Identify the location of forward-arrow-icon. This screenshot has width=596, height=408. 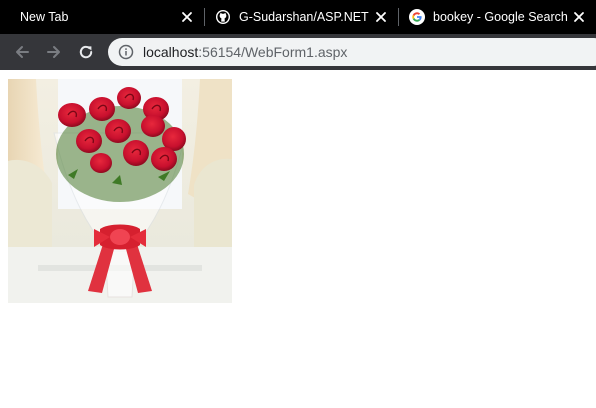
(53, 52).